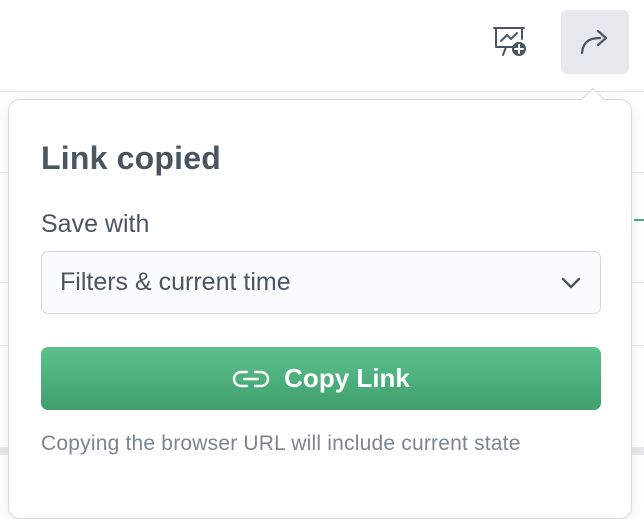 Image resolution: width=644 pixels, height=519 pixels. I want to click on add-to-presentation-button, so click(510, 42).